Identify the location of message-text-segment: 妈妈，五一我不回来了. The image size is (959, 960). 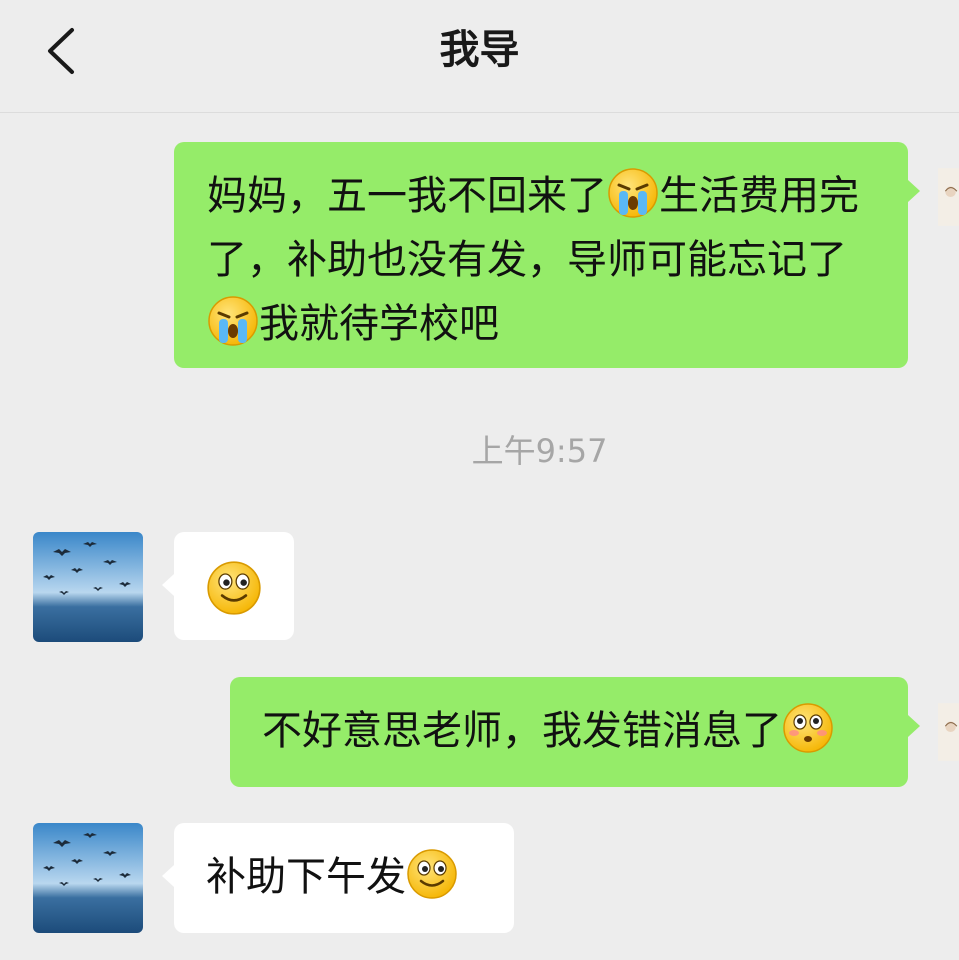
(407, 196).